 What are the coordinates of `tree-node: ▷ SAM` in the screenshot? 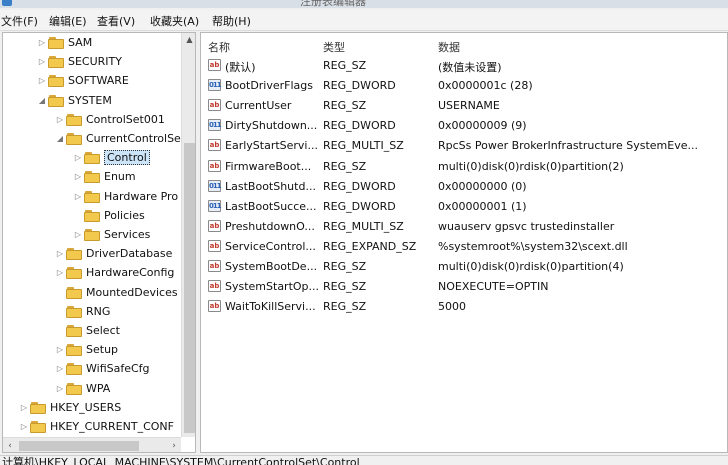 It's located at (92, 43).